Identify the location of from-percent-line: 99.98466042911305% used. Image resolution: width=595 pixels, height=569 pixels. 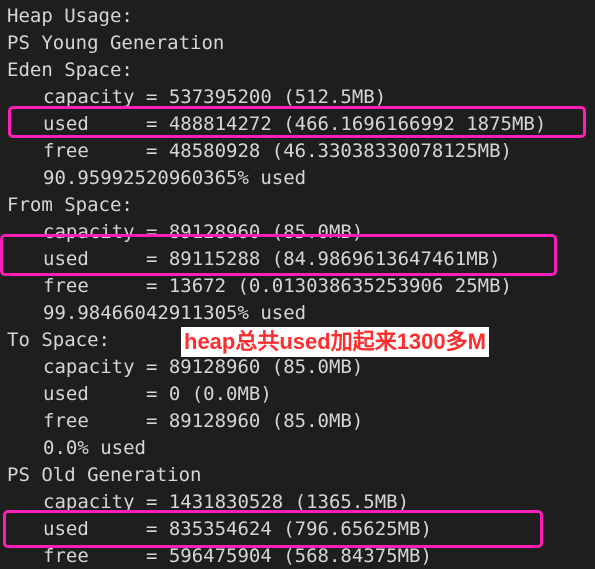
(175, 313).